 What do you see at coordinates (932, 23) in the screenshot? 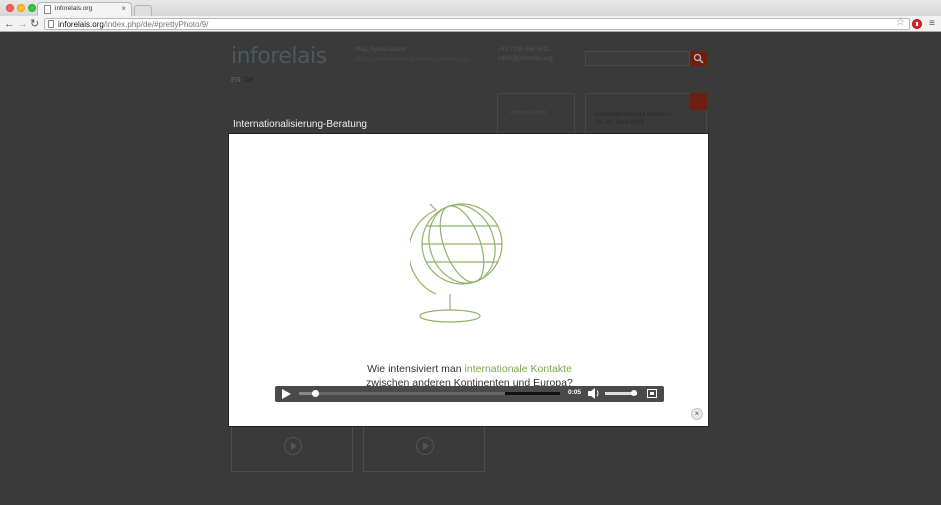
I see `menu-icon: ≡` at bounding box center [932, 23].